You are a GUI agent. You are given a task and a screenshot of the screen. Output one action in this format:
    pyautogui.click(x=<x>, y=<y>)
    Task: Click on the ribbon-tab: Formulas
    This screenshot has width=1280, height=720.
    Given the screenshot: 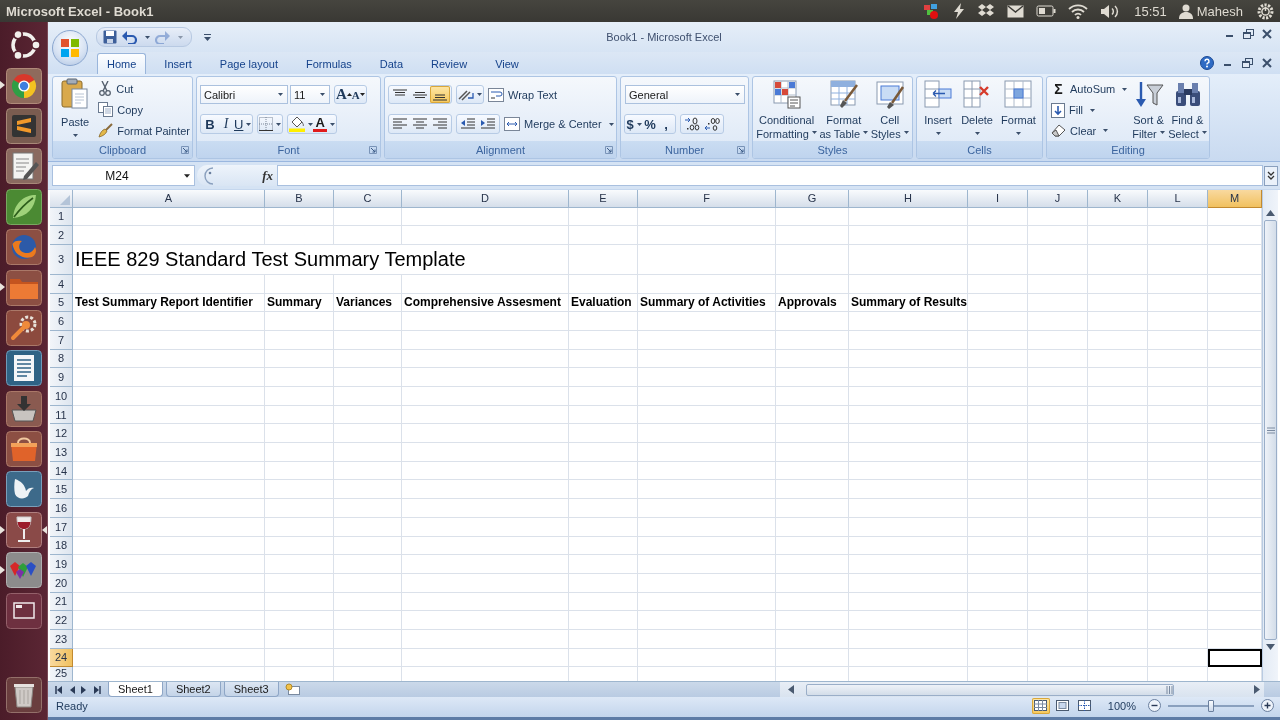 What is the action you would take?
    pyautogui.click(x=328, y=63)
    